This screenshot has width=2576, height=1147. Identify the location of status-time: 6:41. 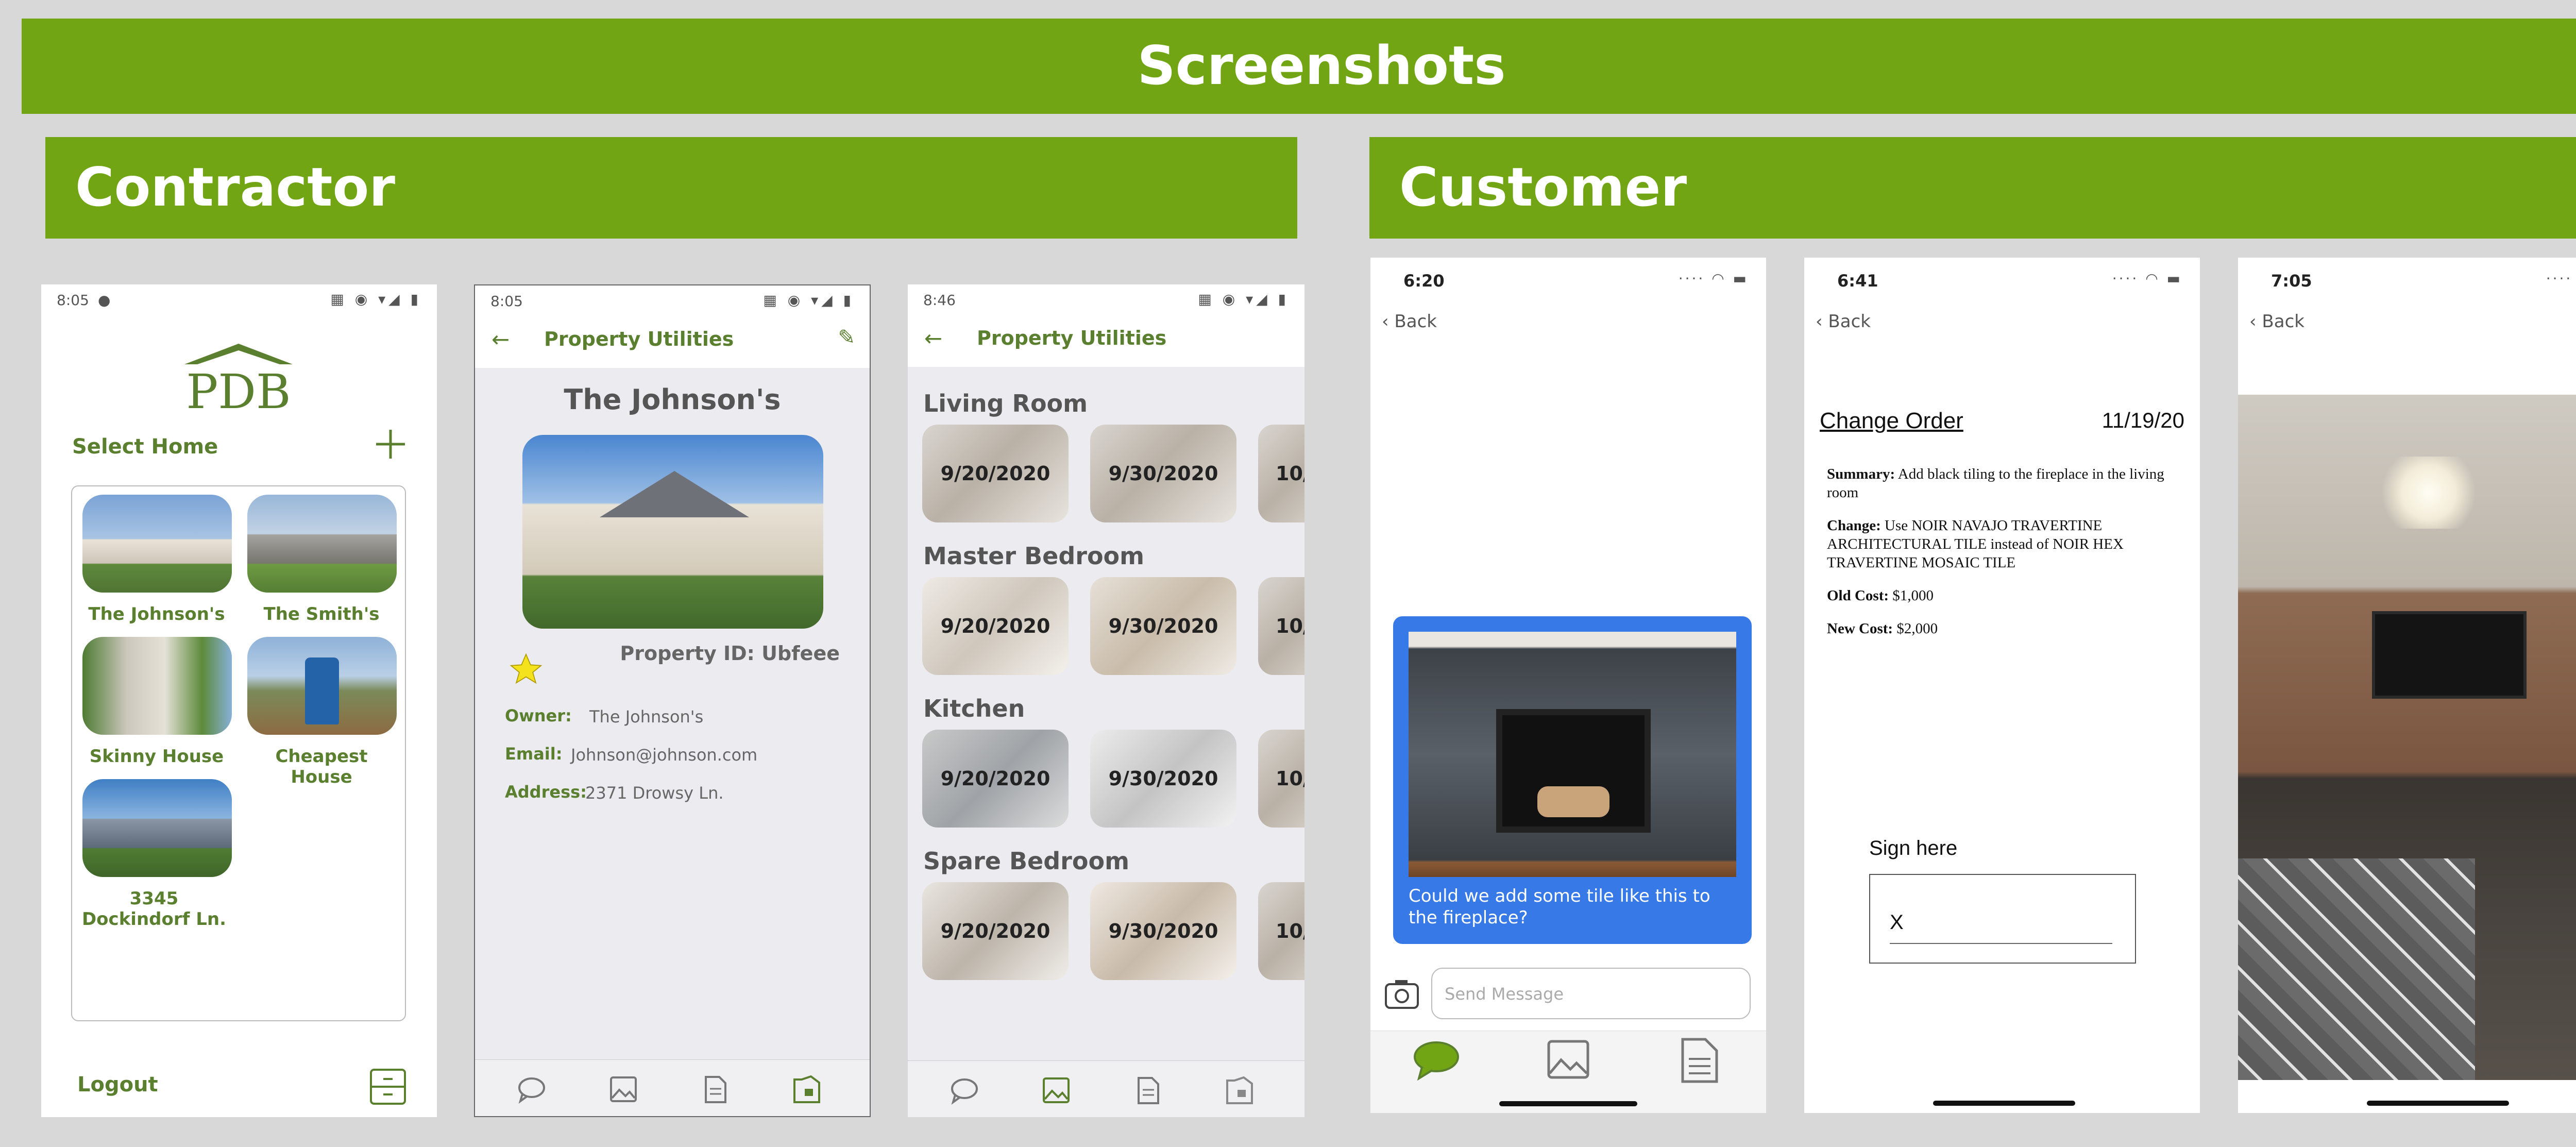
(1858, 281).